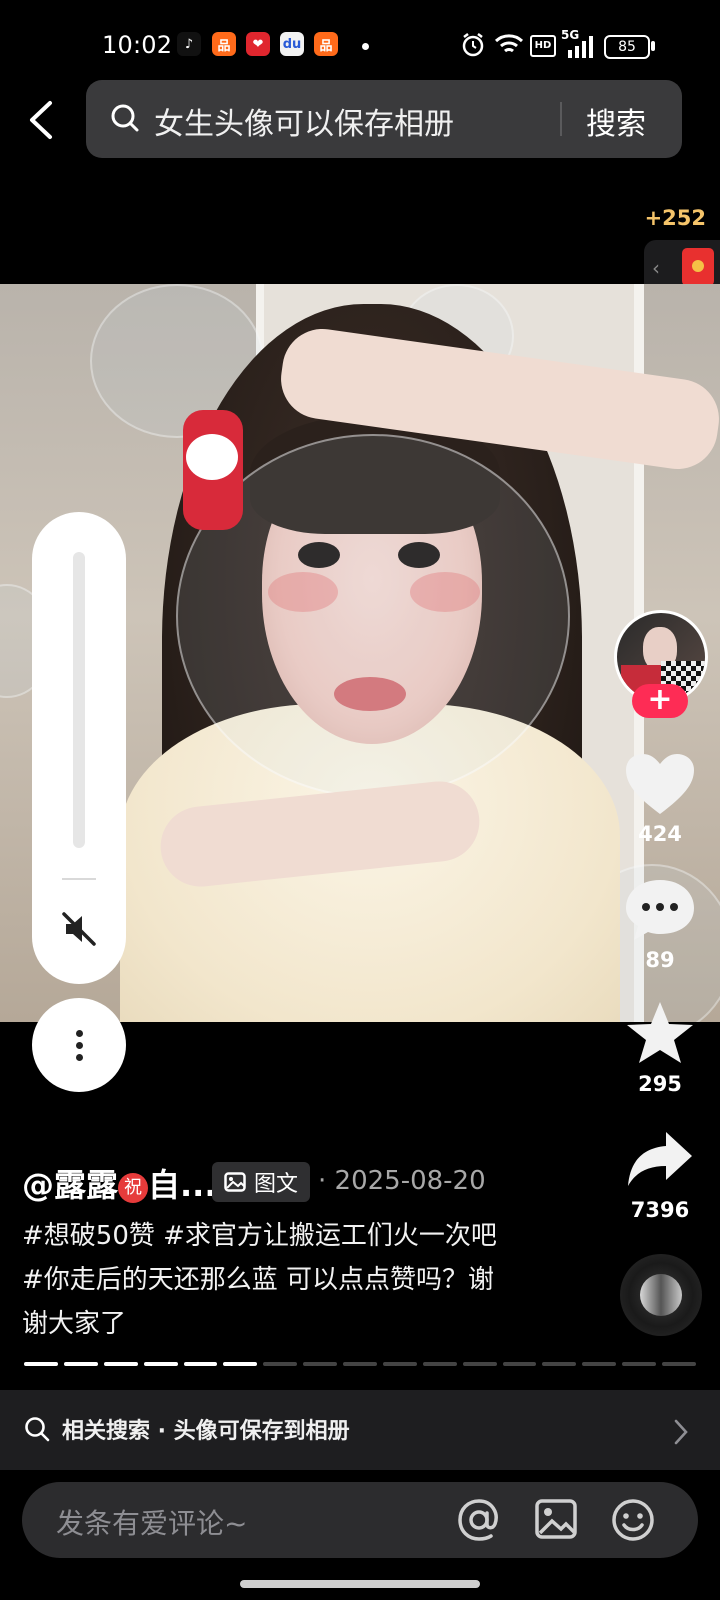  What do you see at coordinates (79, 879) in the screenshot?
I see `volume-divider` at bounding box center [79, 879].